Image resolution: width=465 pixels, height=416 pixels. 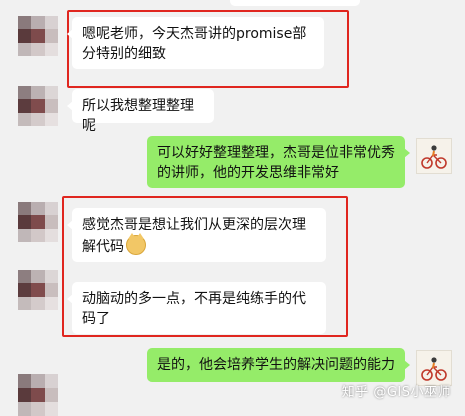 I want to click on message-bubble: 所以我想整理整理呢, so click(x=140, y=111).